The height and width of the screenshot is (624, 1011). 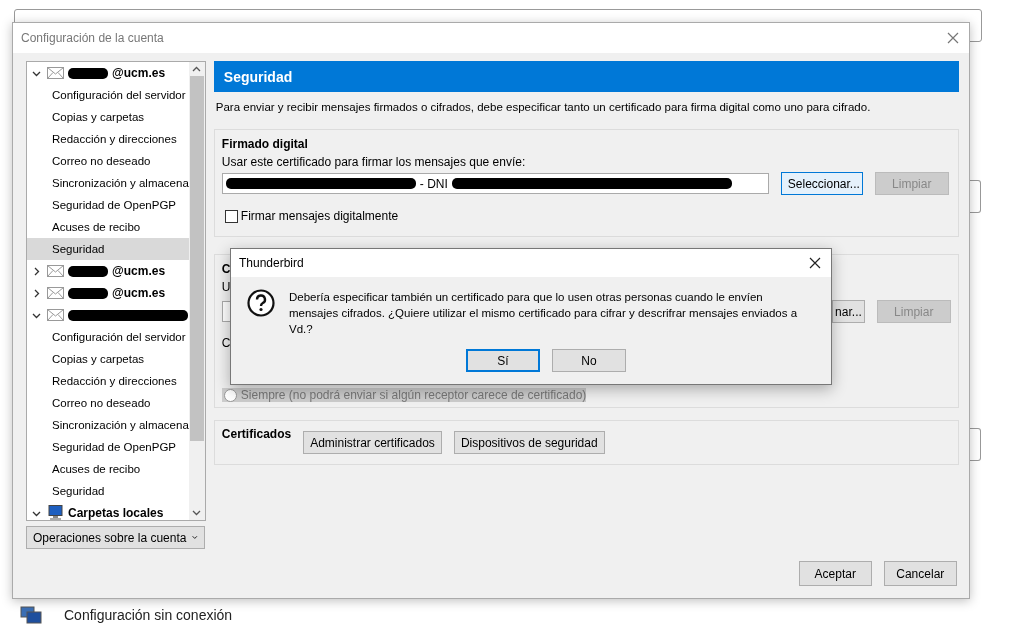 I want to click on checkbox, so click(x=231, y=216).